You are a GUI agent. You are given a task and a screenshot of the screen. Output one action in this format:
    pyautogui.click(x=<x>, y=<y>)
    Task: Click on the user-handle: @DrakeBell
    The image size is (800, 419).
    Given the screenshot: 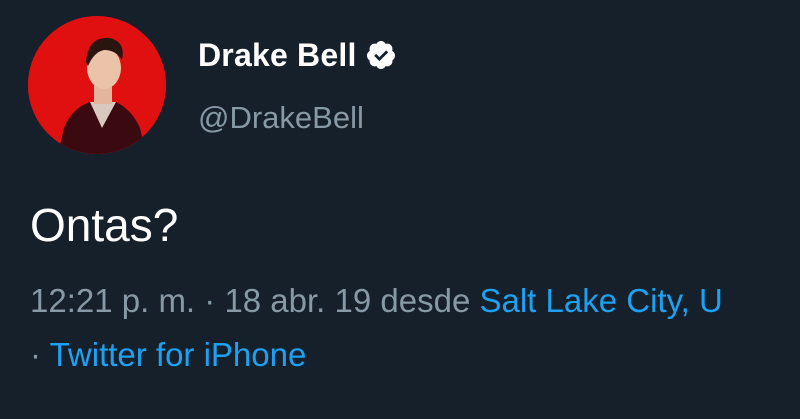 What is the action you would take?
    pyautogui.click(x=281, y=118)
    